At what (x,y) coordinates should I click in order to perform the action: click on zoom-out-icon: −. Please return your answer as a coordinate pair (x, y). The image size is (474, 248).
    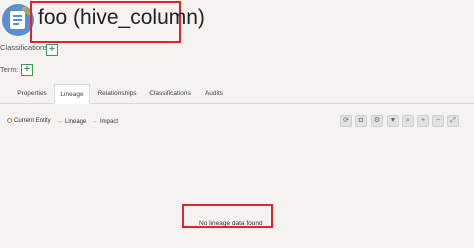
    Looking at the image, I should click on (438, 121).